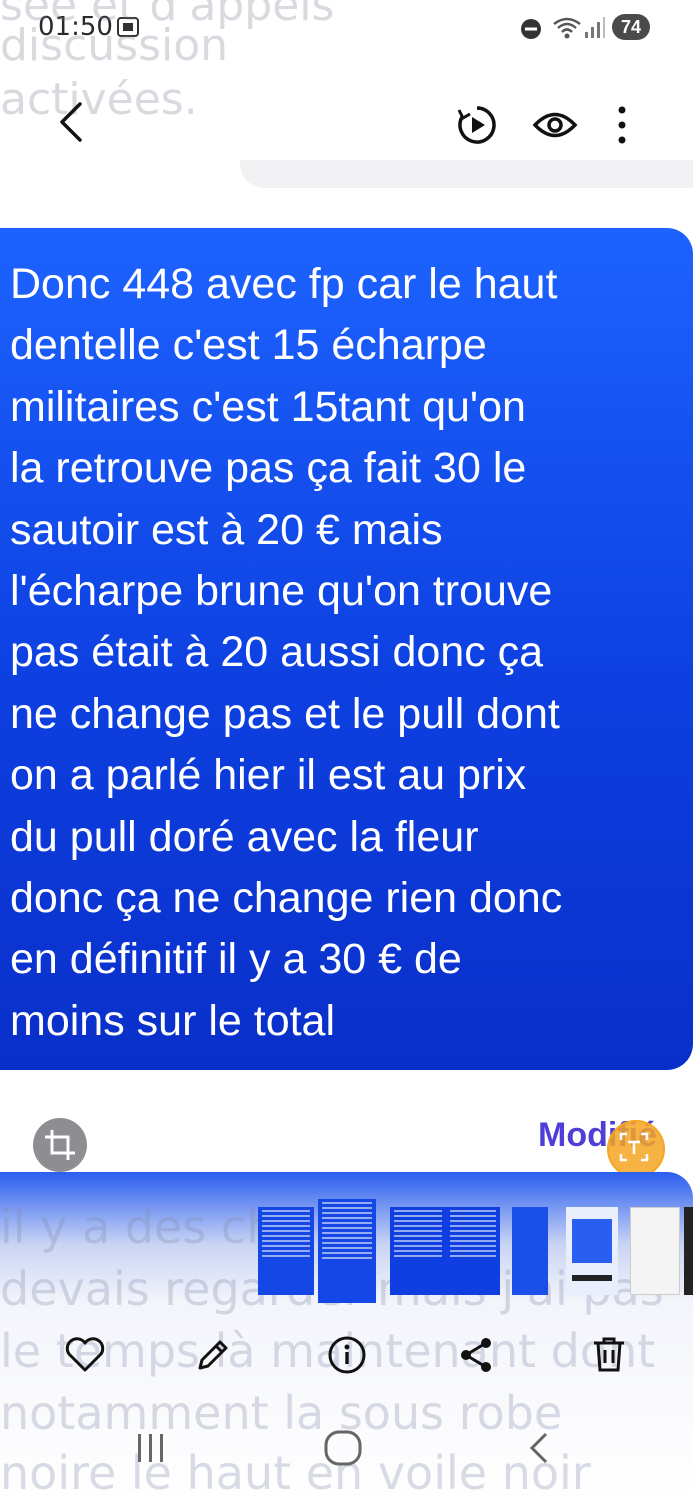 The image size is (693, 1500). I want to click on recents-icon, so click(150, 1448).